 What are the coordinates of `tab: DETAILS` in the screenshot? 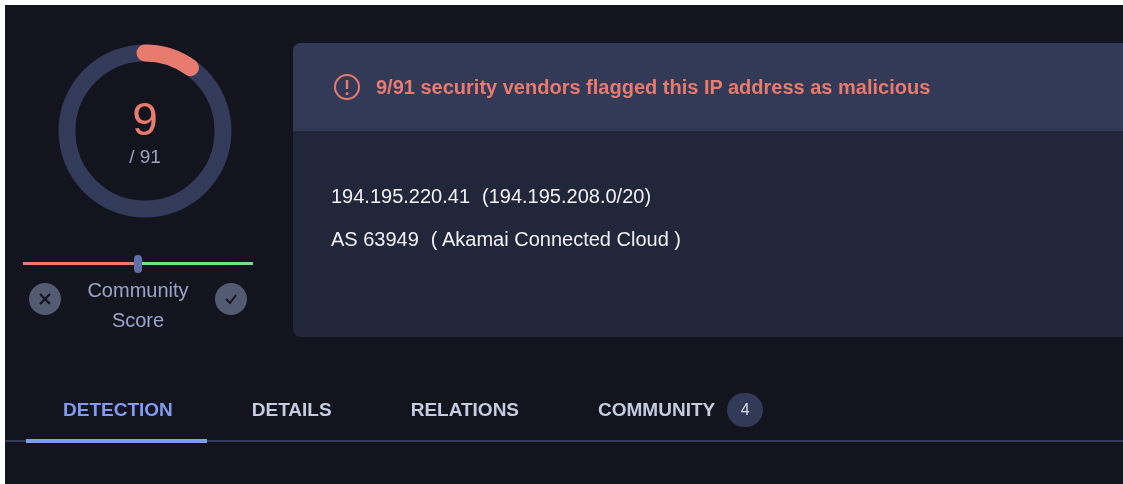 It's located at (290, 417).